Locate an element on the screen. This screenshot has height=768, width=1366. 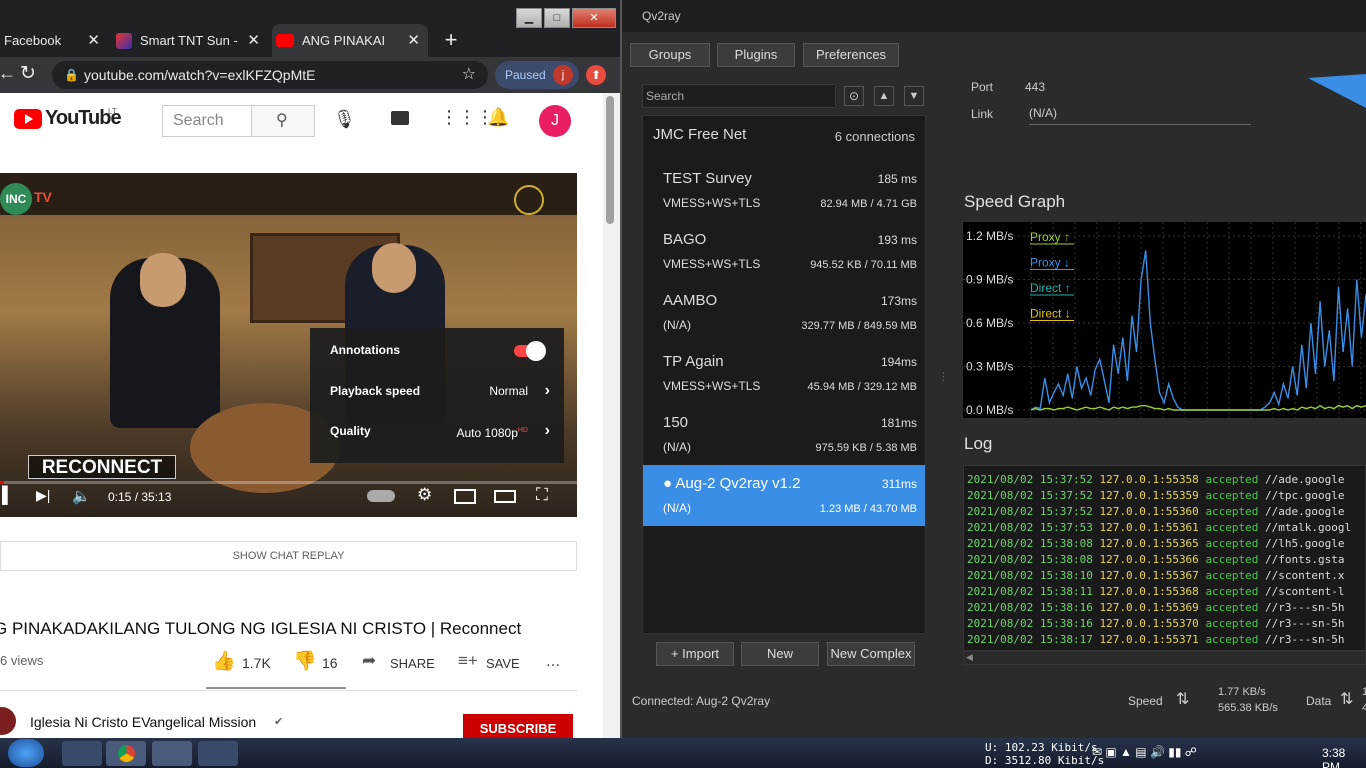
move-up-icon: ▲ is located at coordinates (884, 96).